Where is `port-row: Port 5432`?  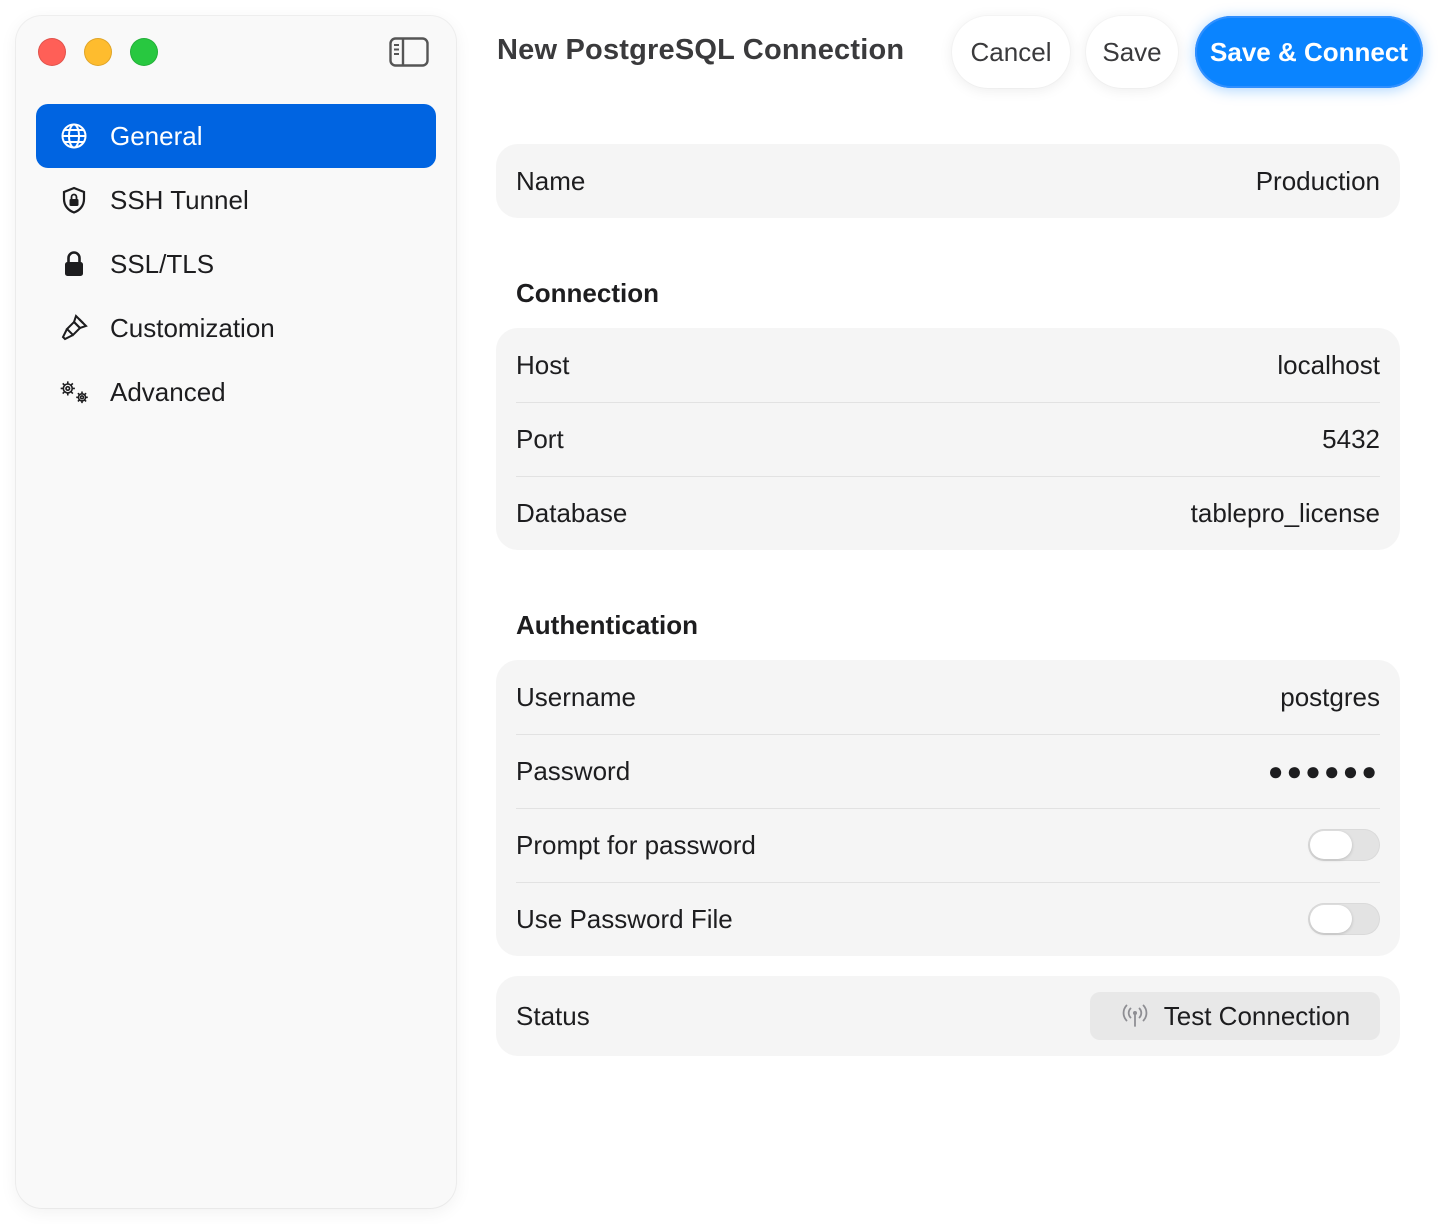
port-row: Port 5432 is located at coordinates (948, 439).